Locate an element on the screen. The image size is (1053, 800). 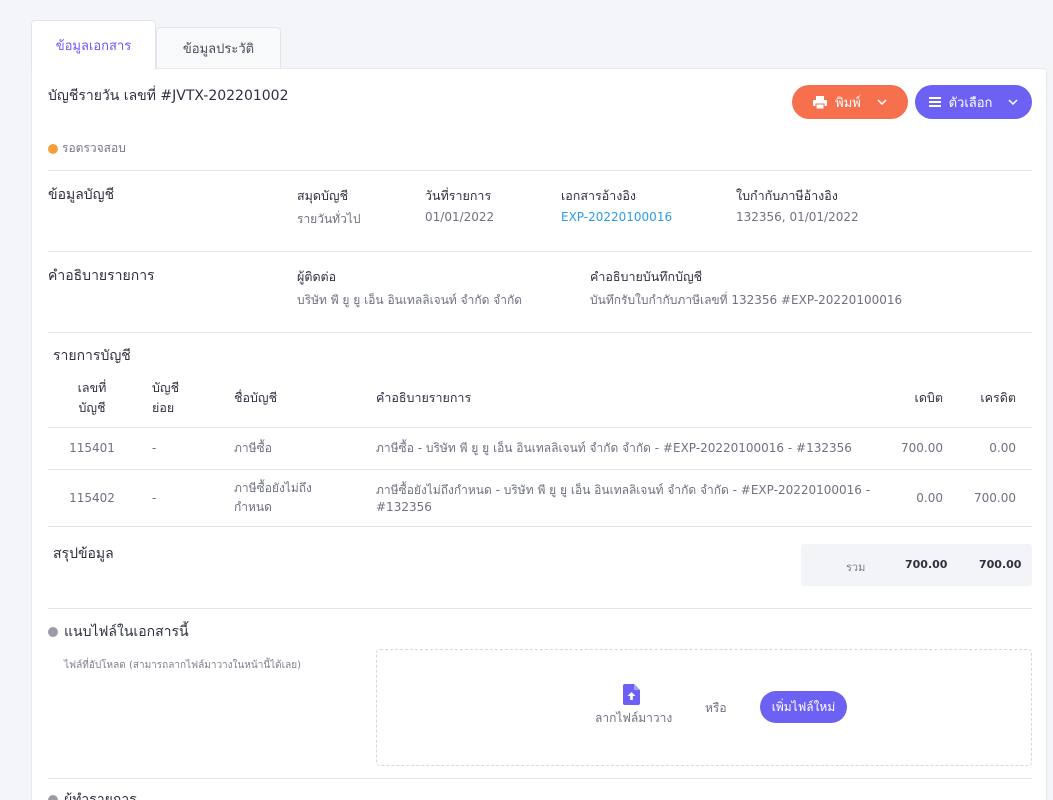
tab-document-info: ข้อมูลเอกสาร is located at coordinates (93, 45).